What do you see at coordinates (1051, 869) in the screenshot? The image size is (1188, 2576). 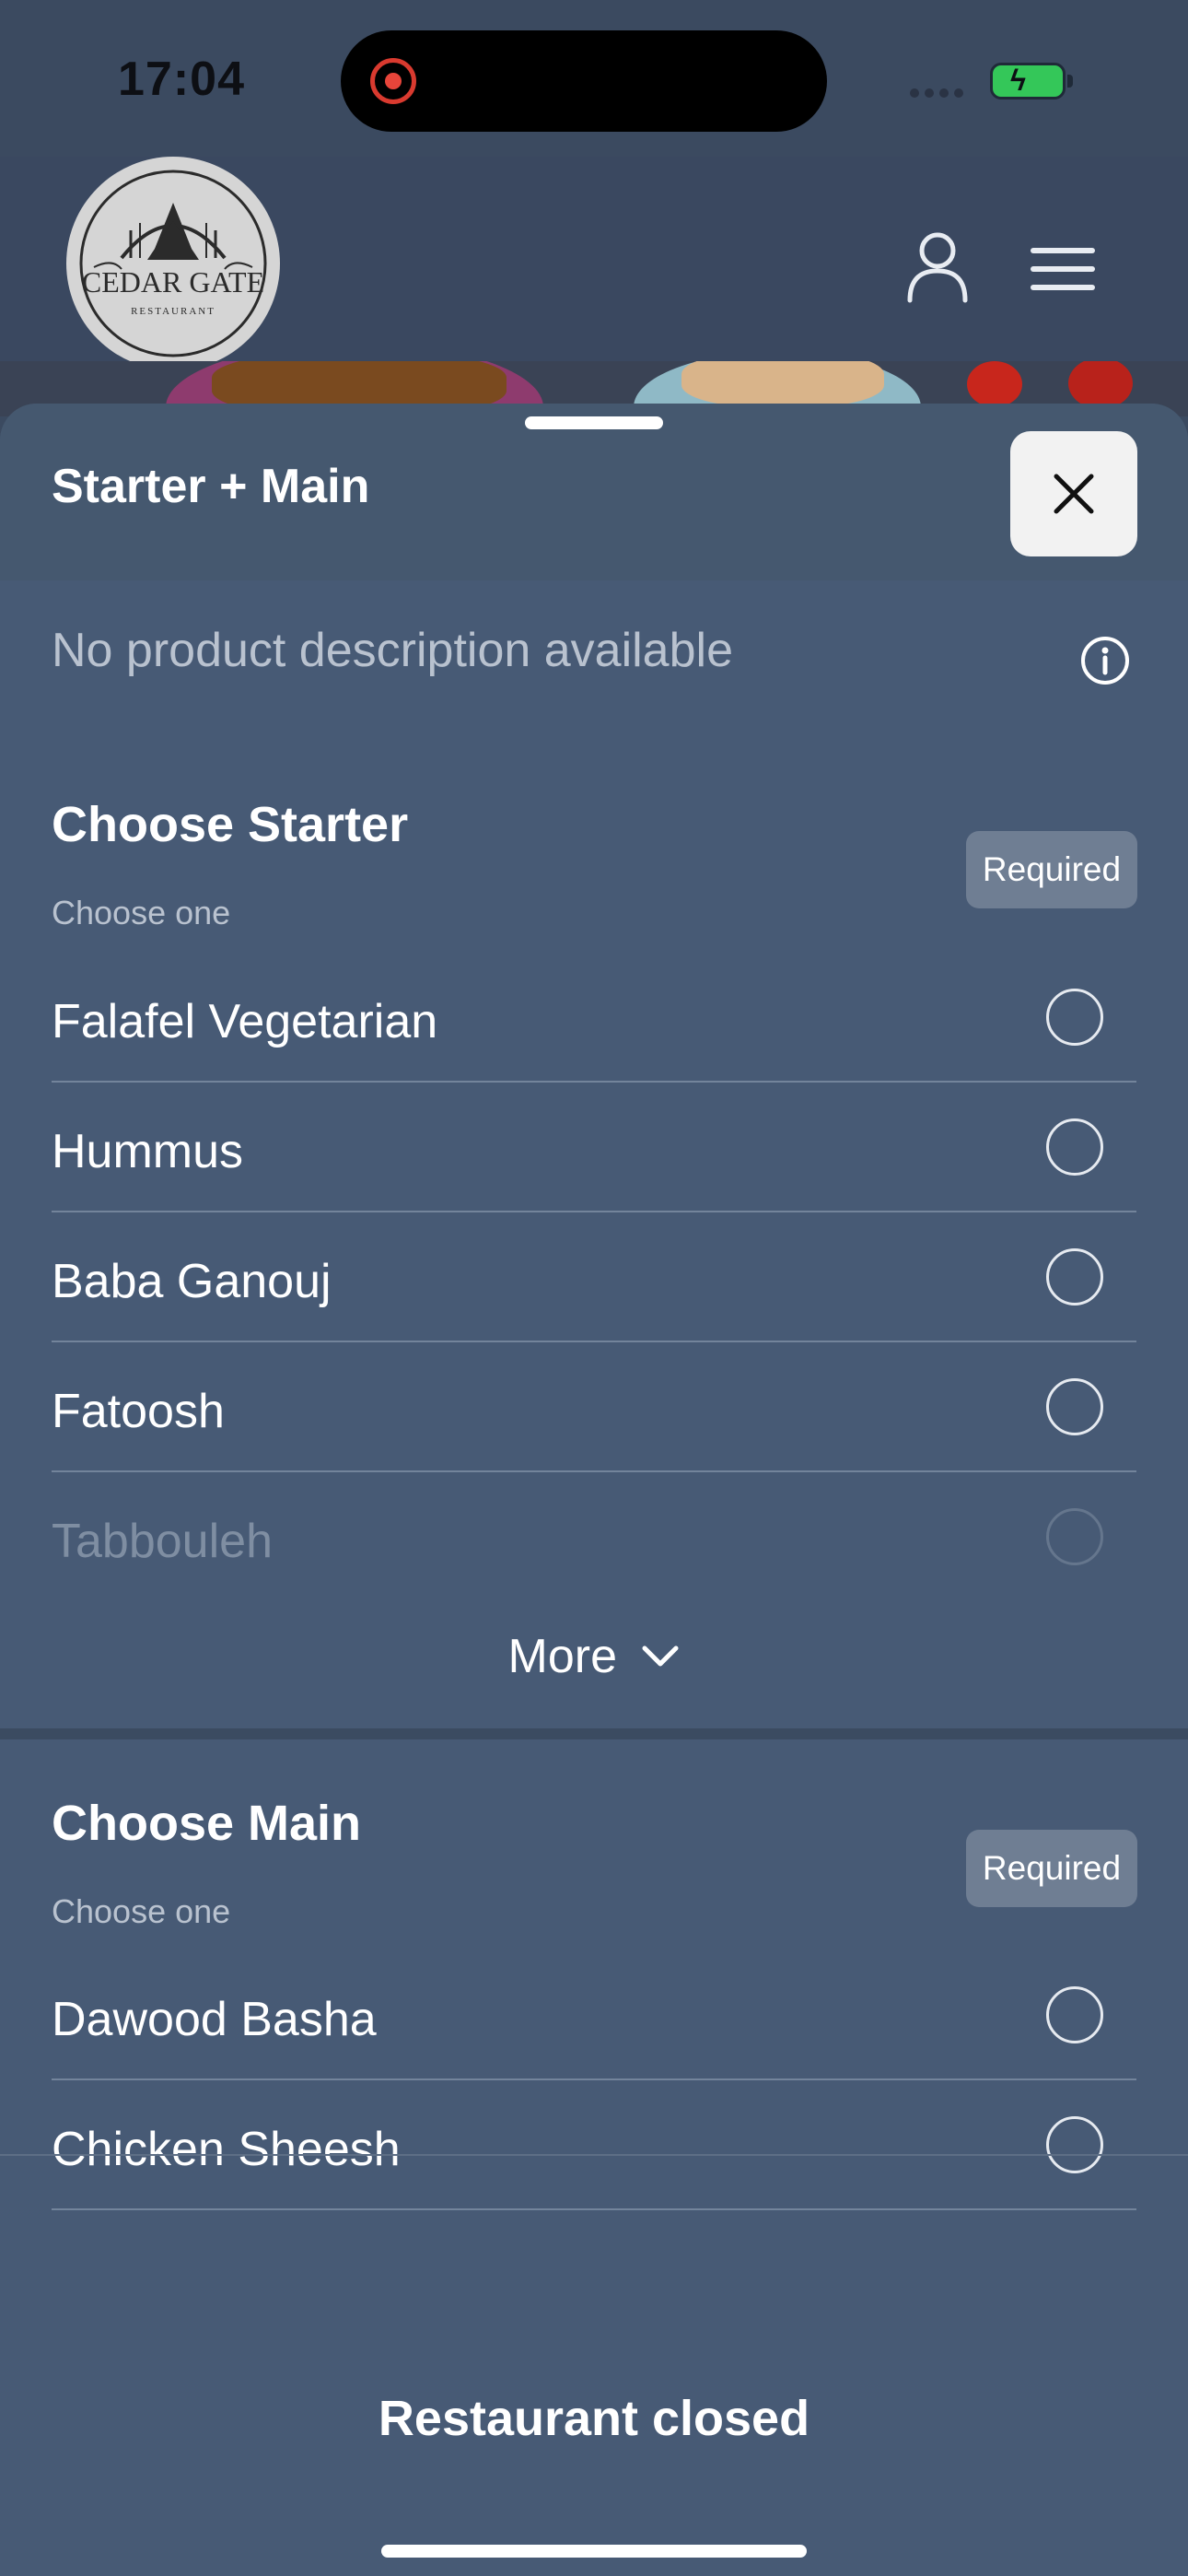 I see `starter-required-badge: Required` at bounding box center [1051, 869].